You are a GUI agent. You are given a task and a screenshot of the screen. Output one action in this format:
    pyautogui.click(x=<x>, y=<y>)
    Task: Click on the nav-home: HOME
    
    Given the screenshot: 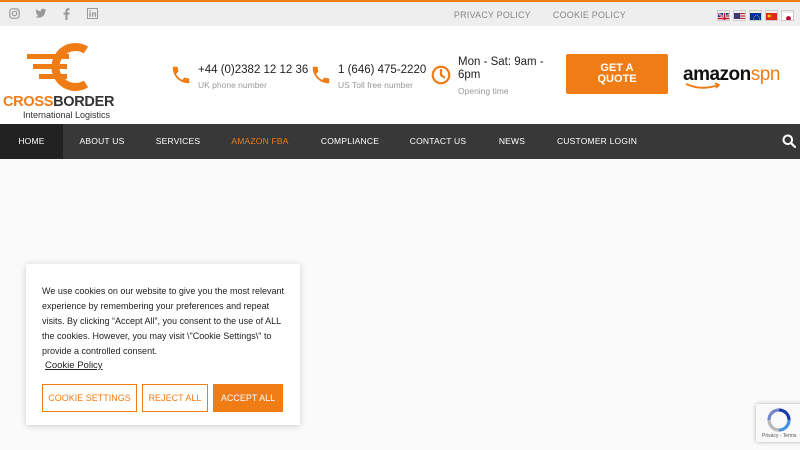 What is the action you would take?
    pyautogui.click(x=31, y=141)
    